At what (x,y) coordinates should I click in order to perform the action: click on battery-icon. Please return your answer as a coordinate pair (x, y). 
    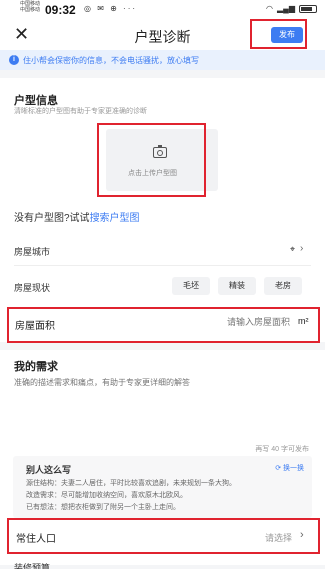
    Looking at the image, I should click on (308, 8).